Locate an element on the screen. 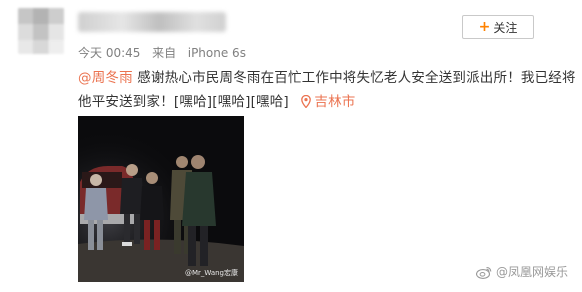 The height and width of the screenshot is (292, 582). username-blurred is located at coordinates (152, 22).